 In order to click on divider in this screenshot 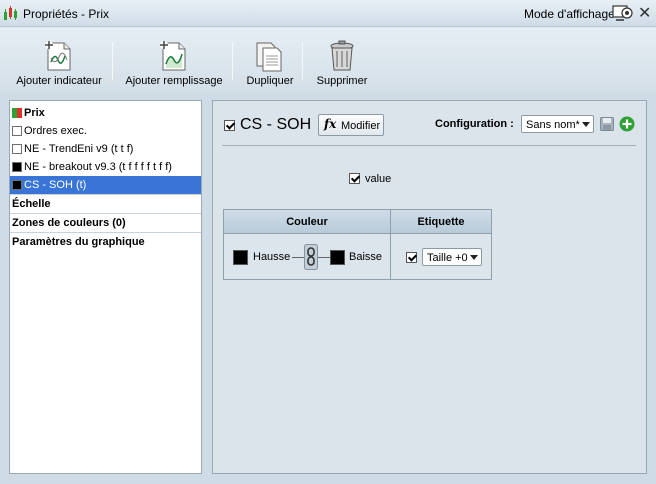, I will do `click(429, 145)`.